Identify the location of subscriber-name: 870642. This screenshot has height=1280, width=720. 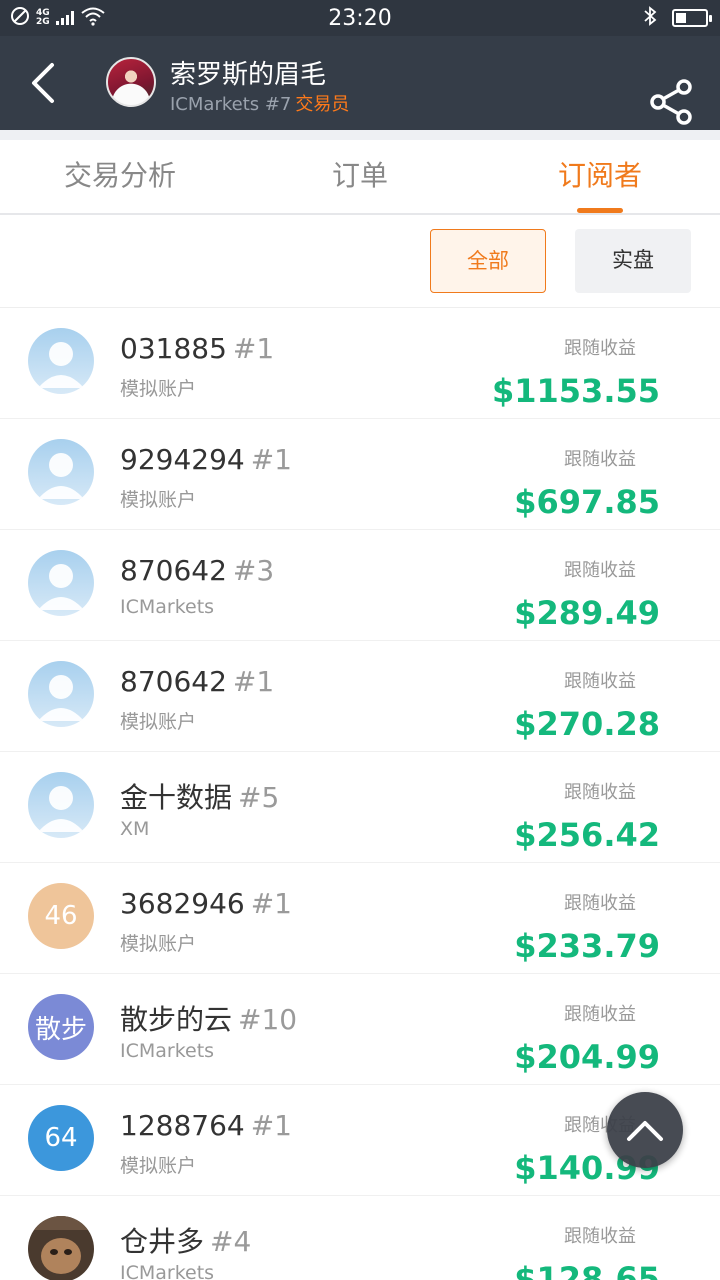
(173, 681).